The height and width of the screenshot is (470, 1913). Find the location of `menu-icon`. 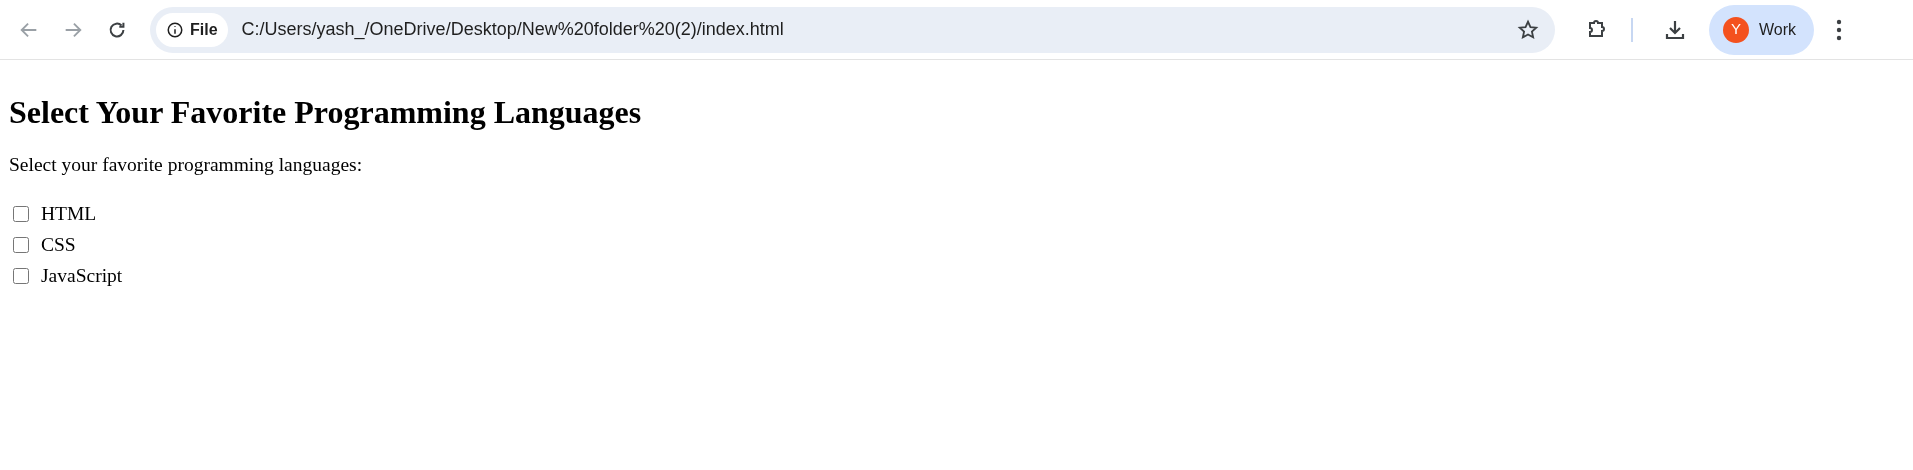

menu-icon is located at coordinates (1839, 29).